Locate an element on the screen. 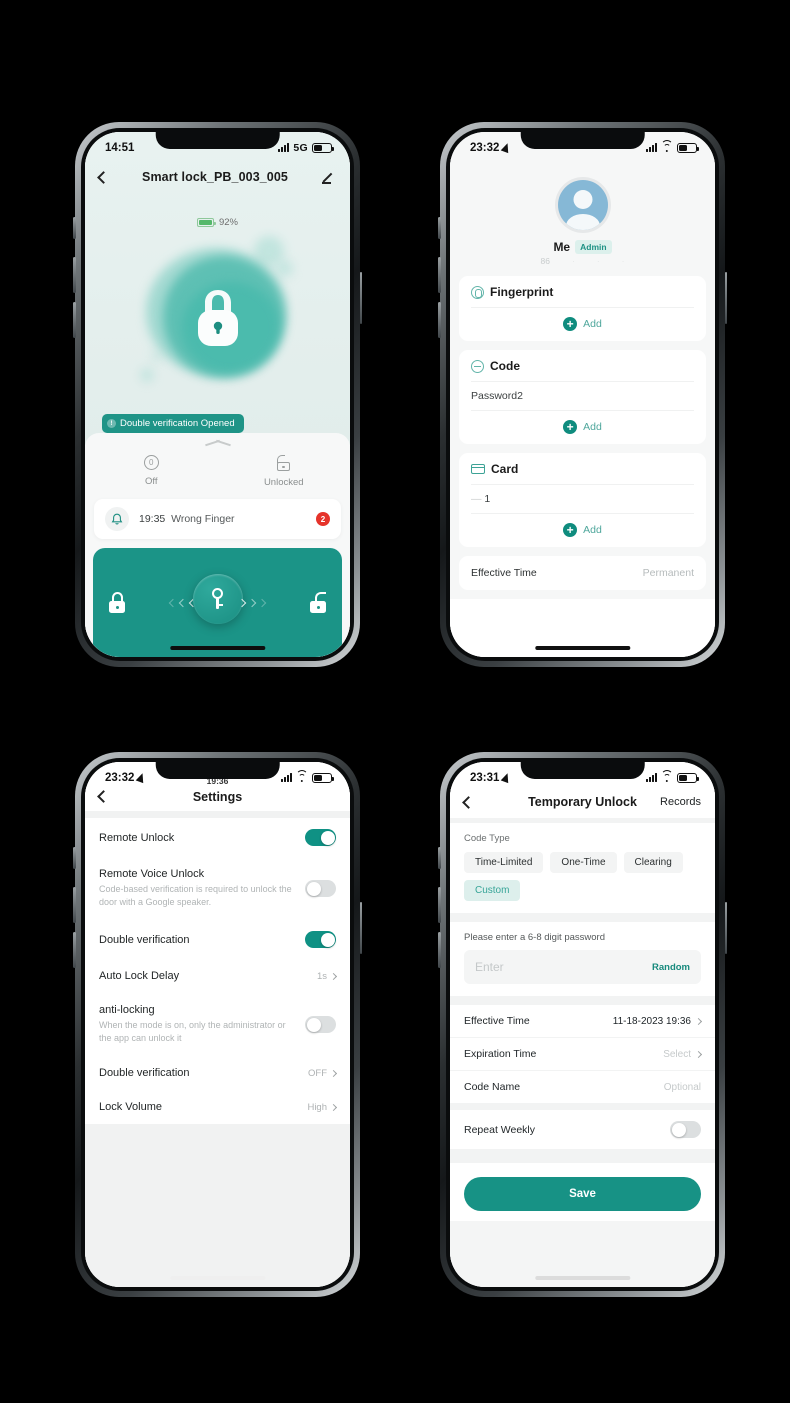 The height and width of the screenshot is (1403, 790). field-row-expiration-time: Expiration Time Select is located at coordinates (582, 1054).